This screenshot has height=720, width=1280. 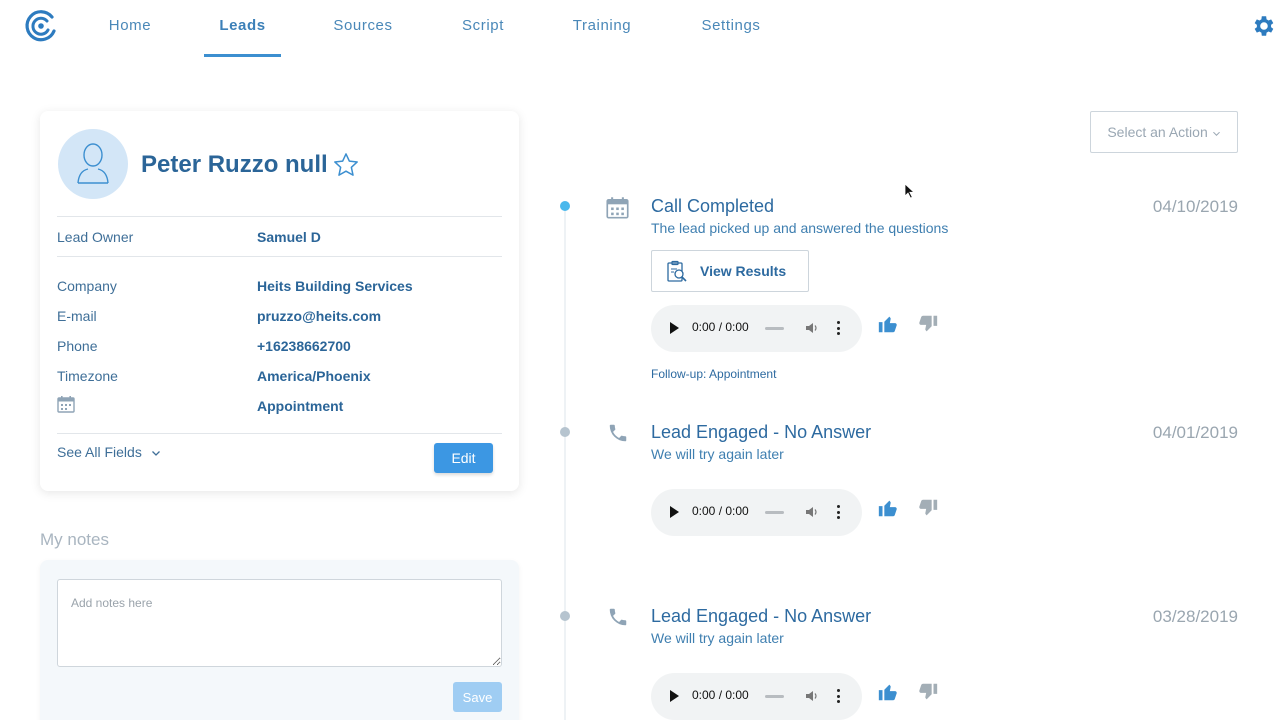 What do you see at coordinates (130, 29) in the screenshot?
I see `tab-home: Home` at bounding box center [130, 29].